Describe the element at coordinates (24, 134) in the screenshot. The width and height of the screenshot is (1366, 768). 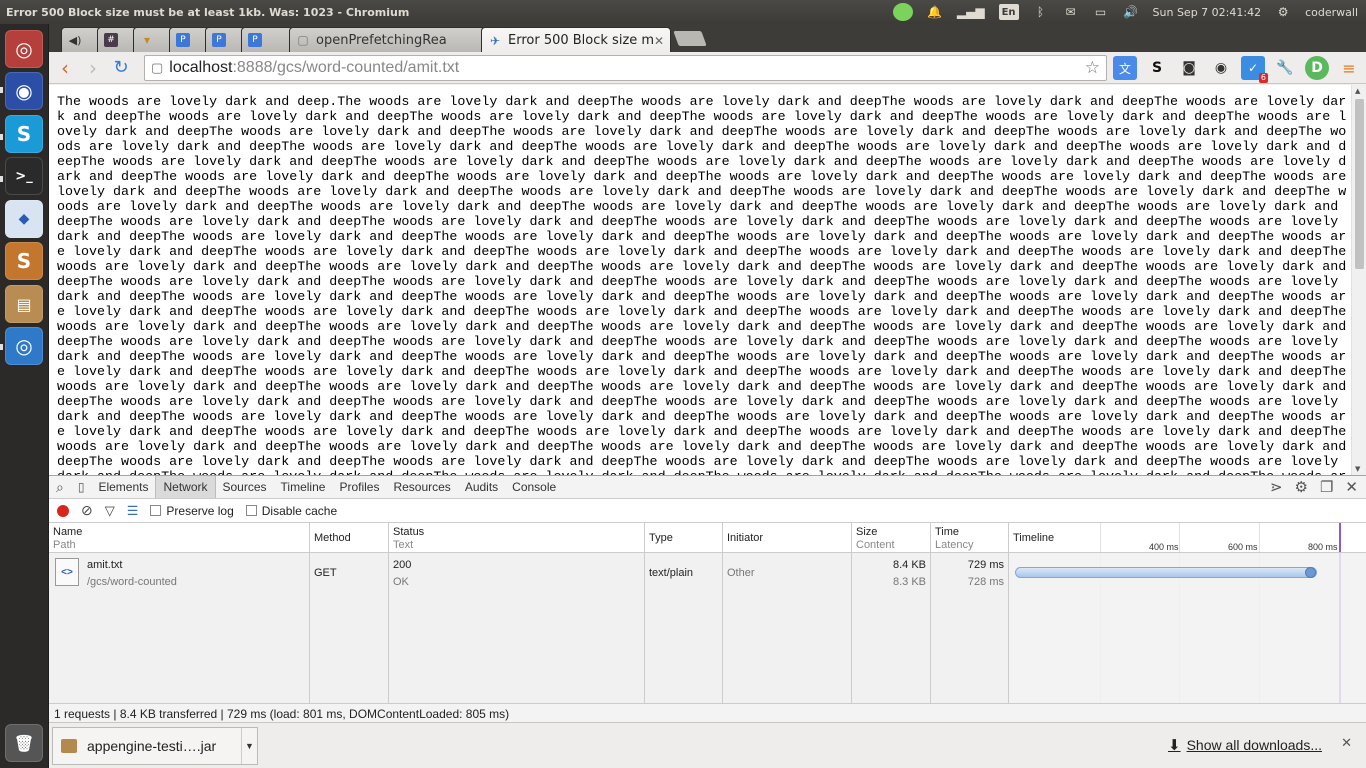
I see `skype-icon: S` at that location.